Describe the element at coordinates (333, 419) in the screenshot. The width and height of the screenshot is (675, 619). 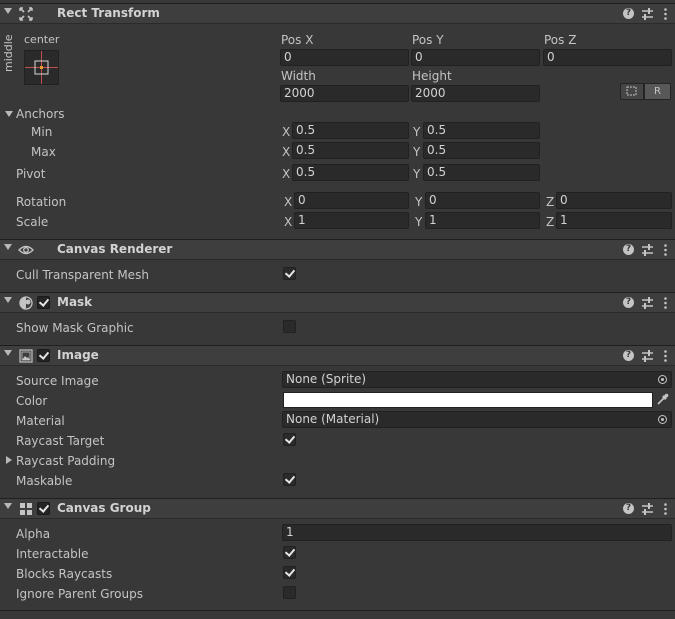
I see `material-value: None (Material)` at that location.